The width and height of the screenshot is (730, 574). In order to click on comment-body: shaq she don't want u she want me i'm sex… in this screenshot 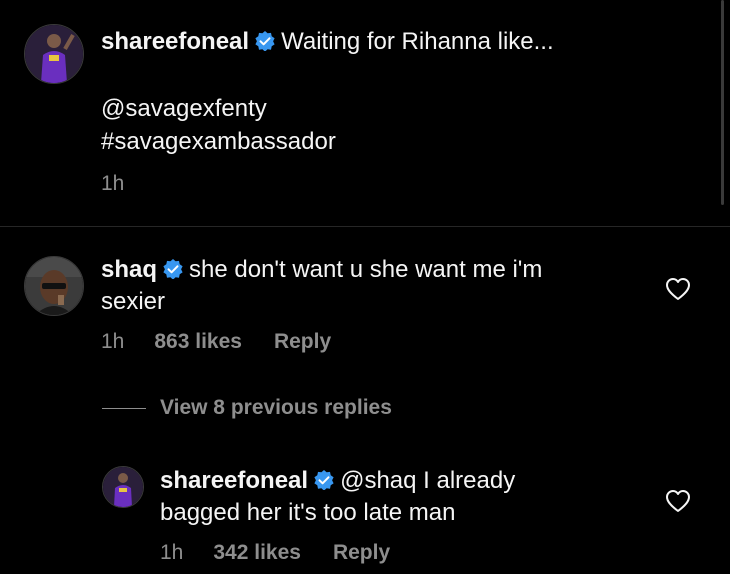, I will do `click(381, 286)`.